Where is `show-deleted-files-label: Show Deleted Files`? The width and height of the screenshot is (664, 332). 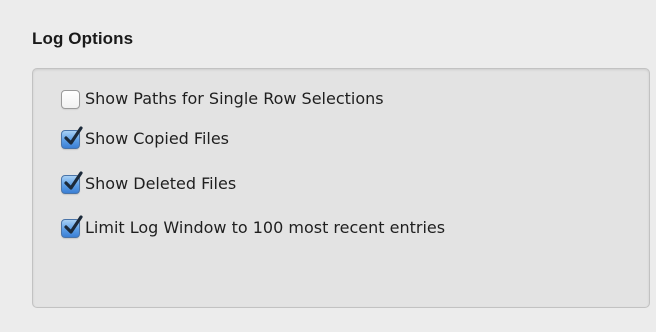 show-deleted-files-label: Show Deleted Files is located at coordinates (161, 183).